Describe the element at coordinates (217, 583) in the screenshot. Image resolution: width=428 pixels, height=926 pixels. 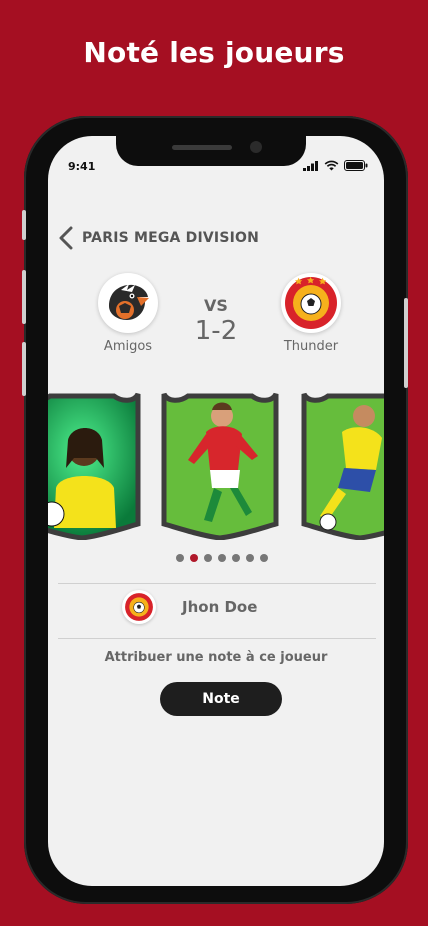
I see `divider-top` at that location.